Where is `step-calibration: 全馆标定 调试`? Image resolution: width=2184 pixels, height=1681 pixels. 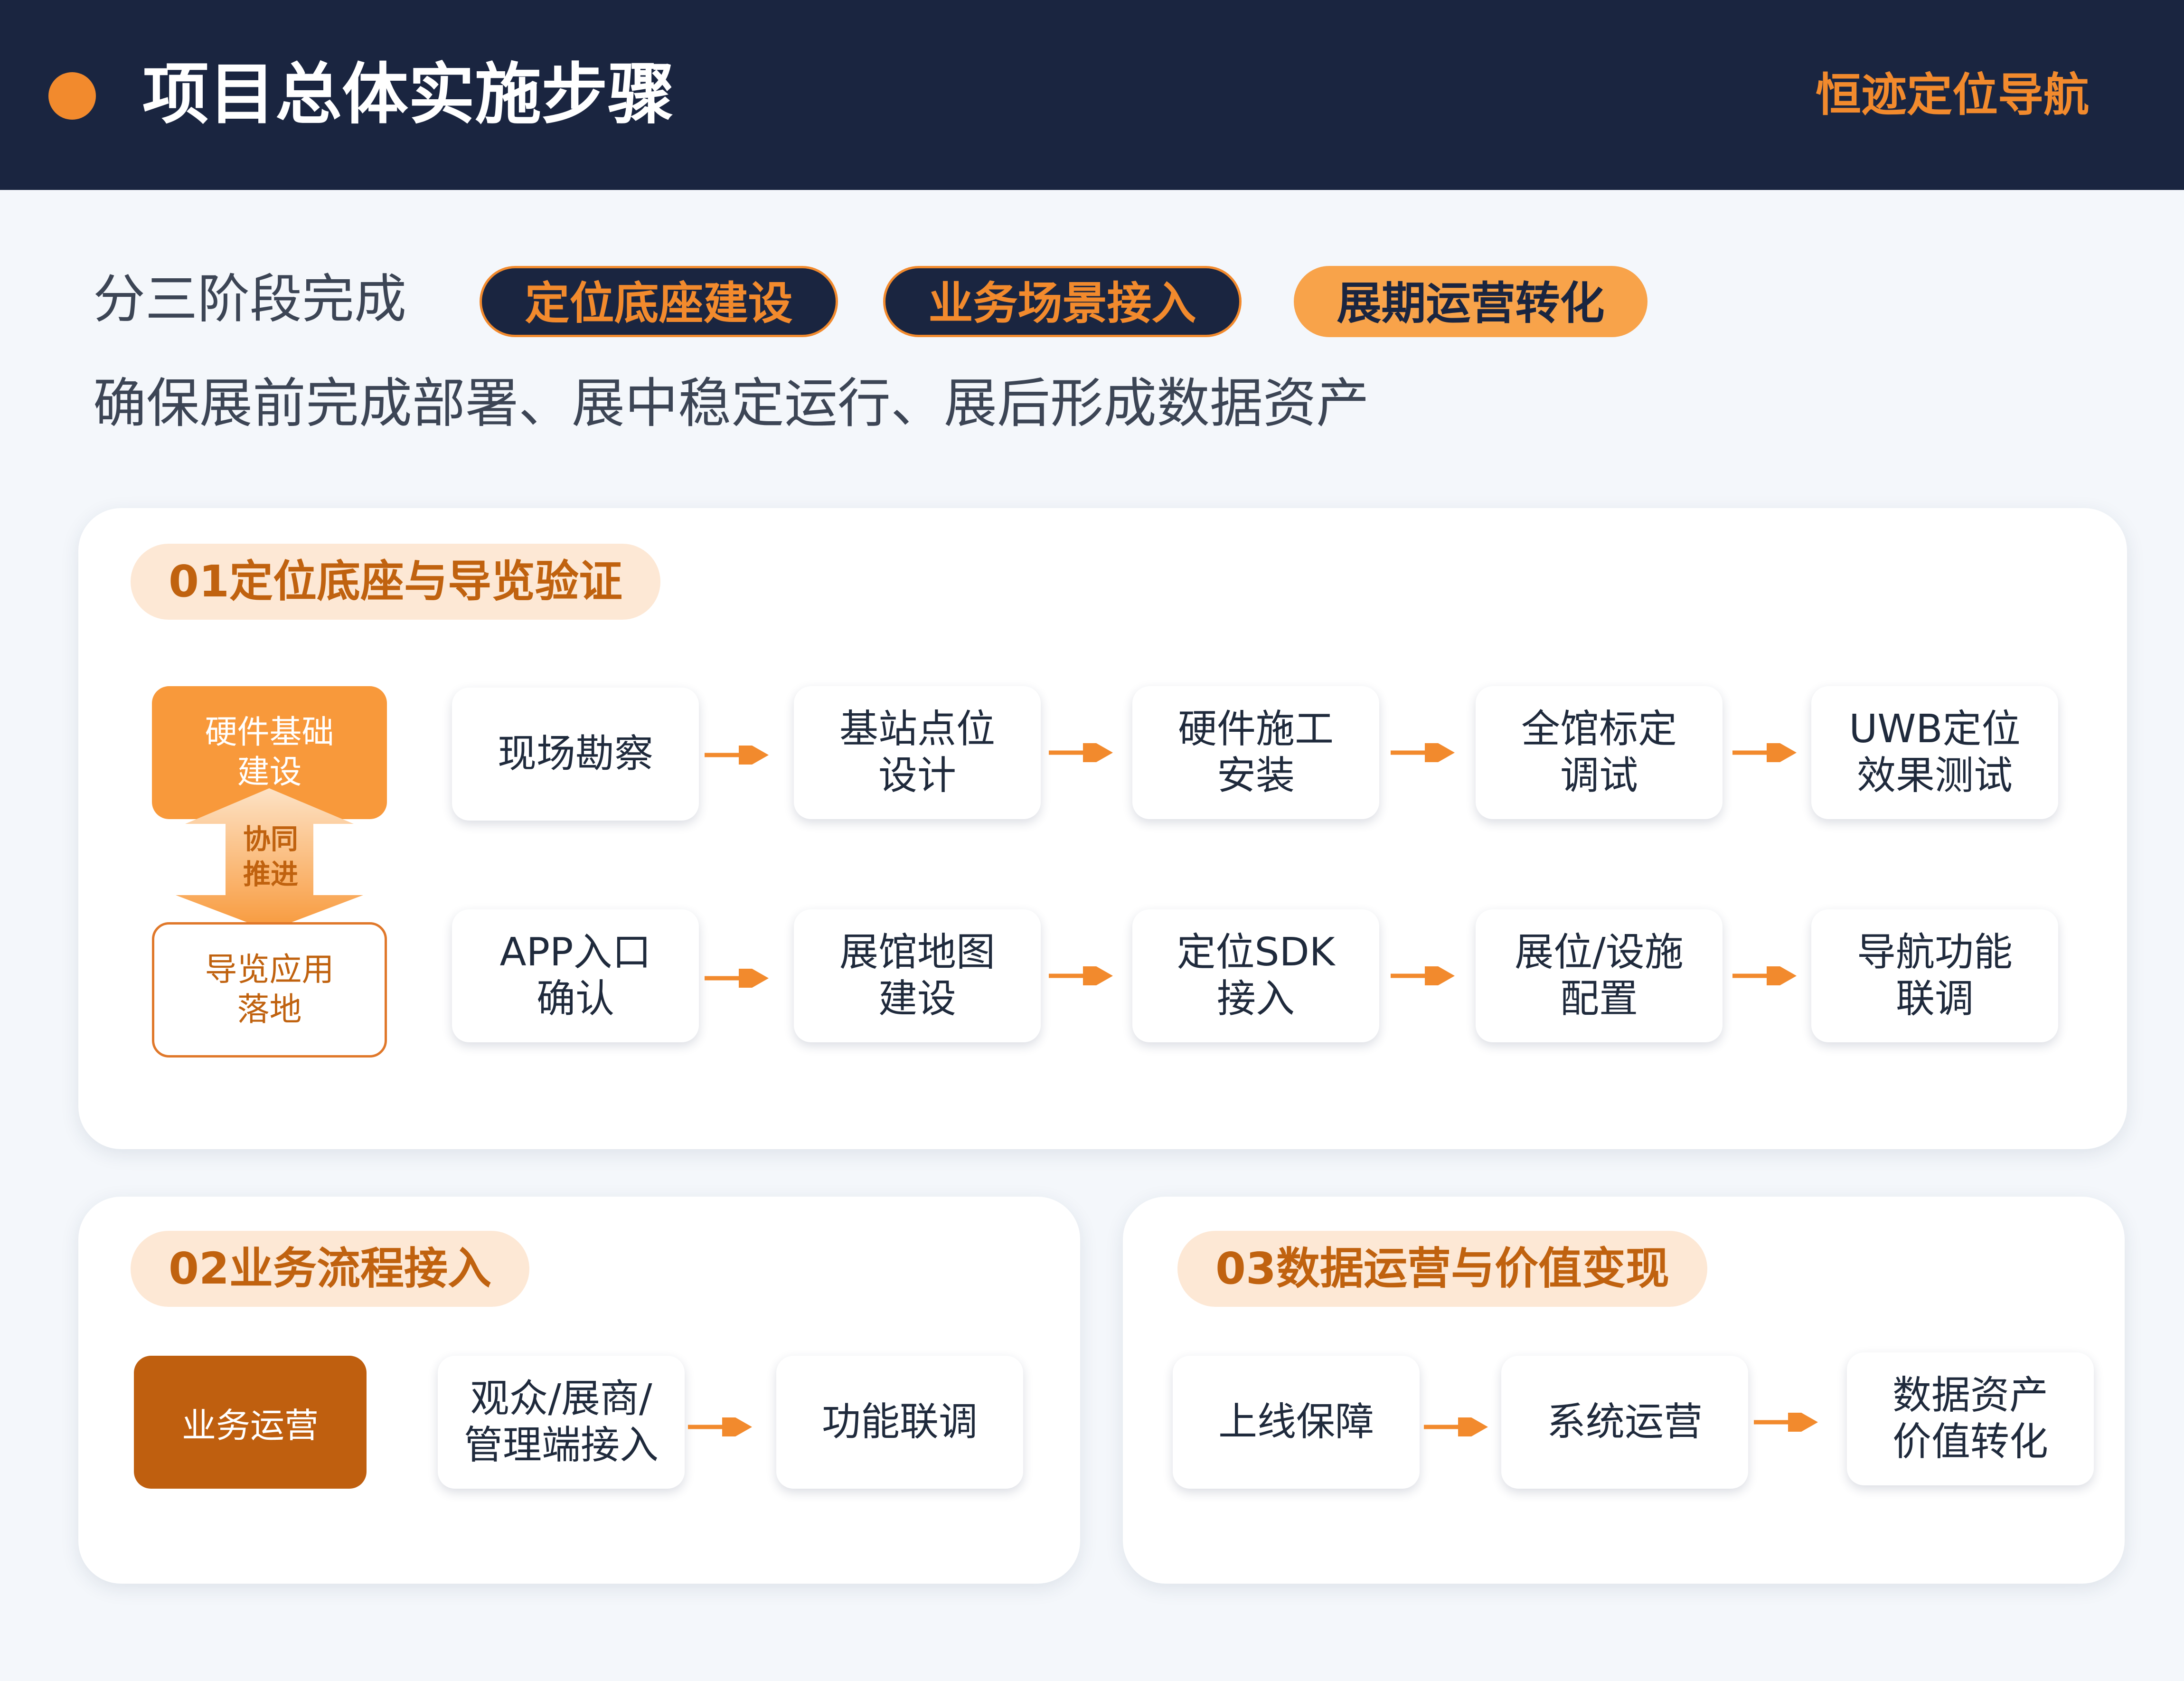 step-calibration: 全馆标定 调试 is located at coordinates (1599, 752).